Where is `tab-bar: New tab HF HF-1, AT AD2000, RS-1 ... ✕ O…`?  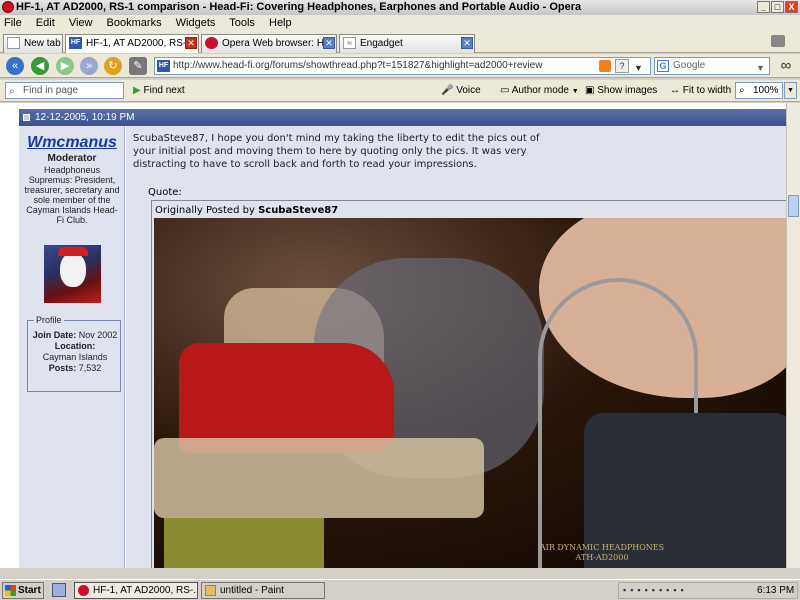
tab-bar: New tab HF HF-1, AT AD2000, RS-1 ... ✕ O… is located at coordinates (400, 42).